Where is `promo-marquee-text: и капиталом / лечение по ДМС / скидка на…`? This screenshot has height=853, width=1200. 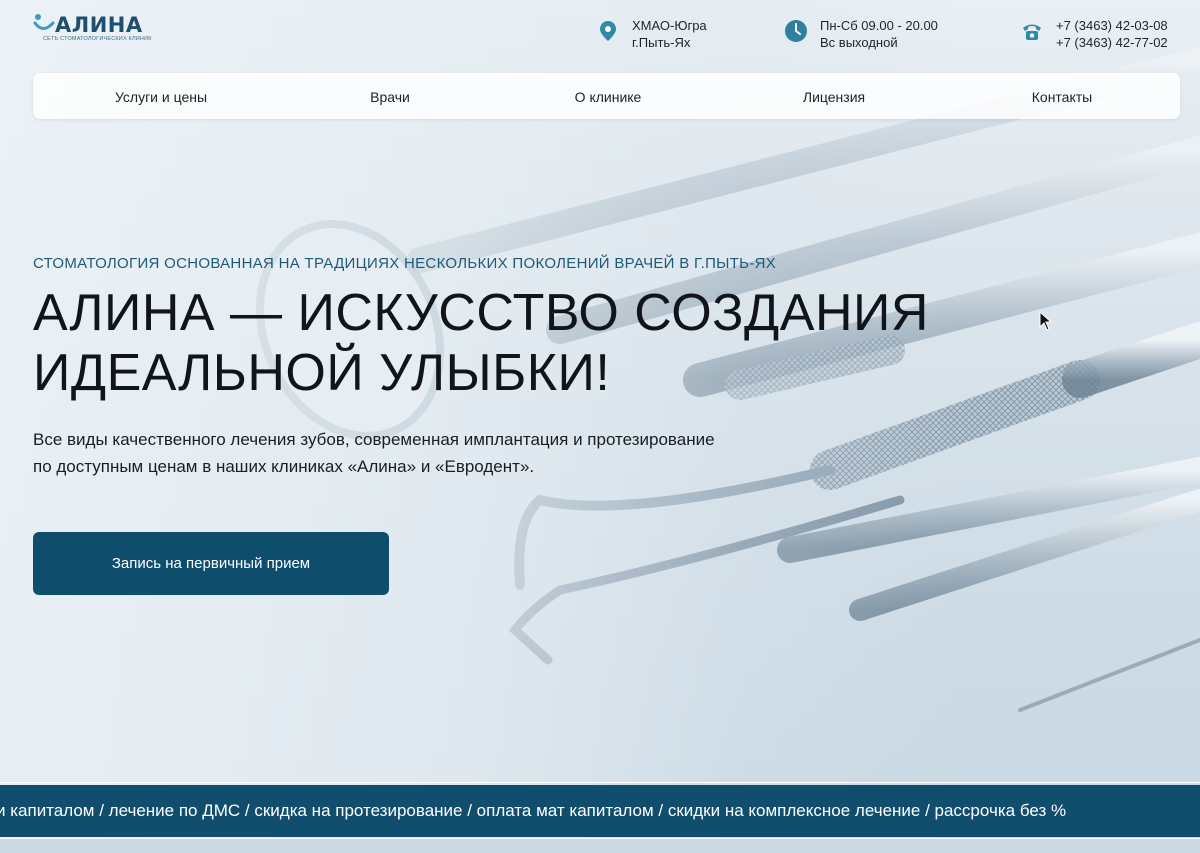 promo-marquee-text: и капиталом / лечение по ДМС / скидка на… is located at coordinates (533, 810).